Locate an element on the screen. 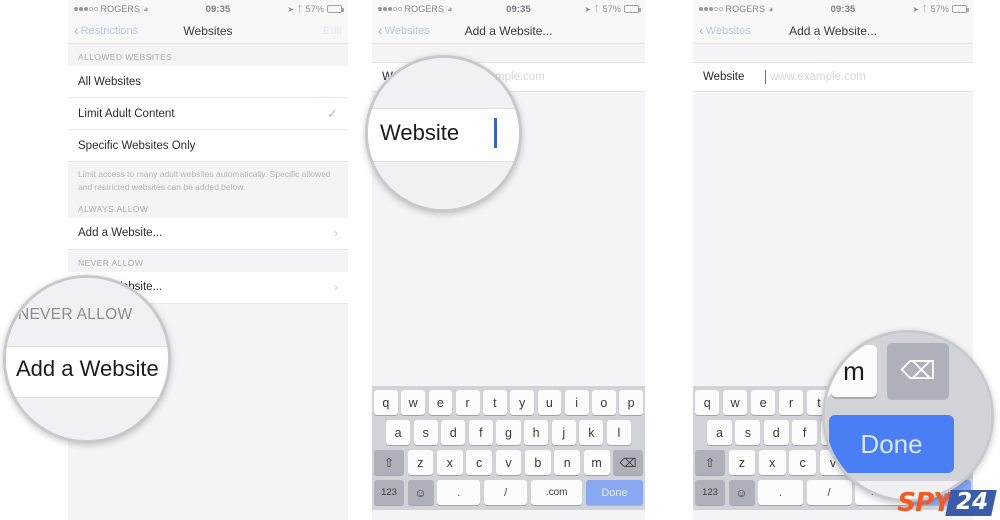  key-i: i is located at coordinates (576, 402).